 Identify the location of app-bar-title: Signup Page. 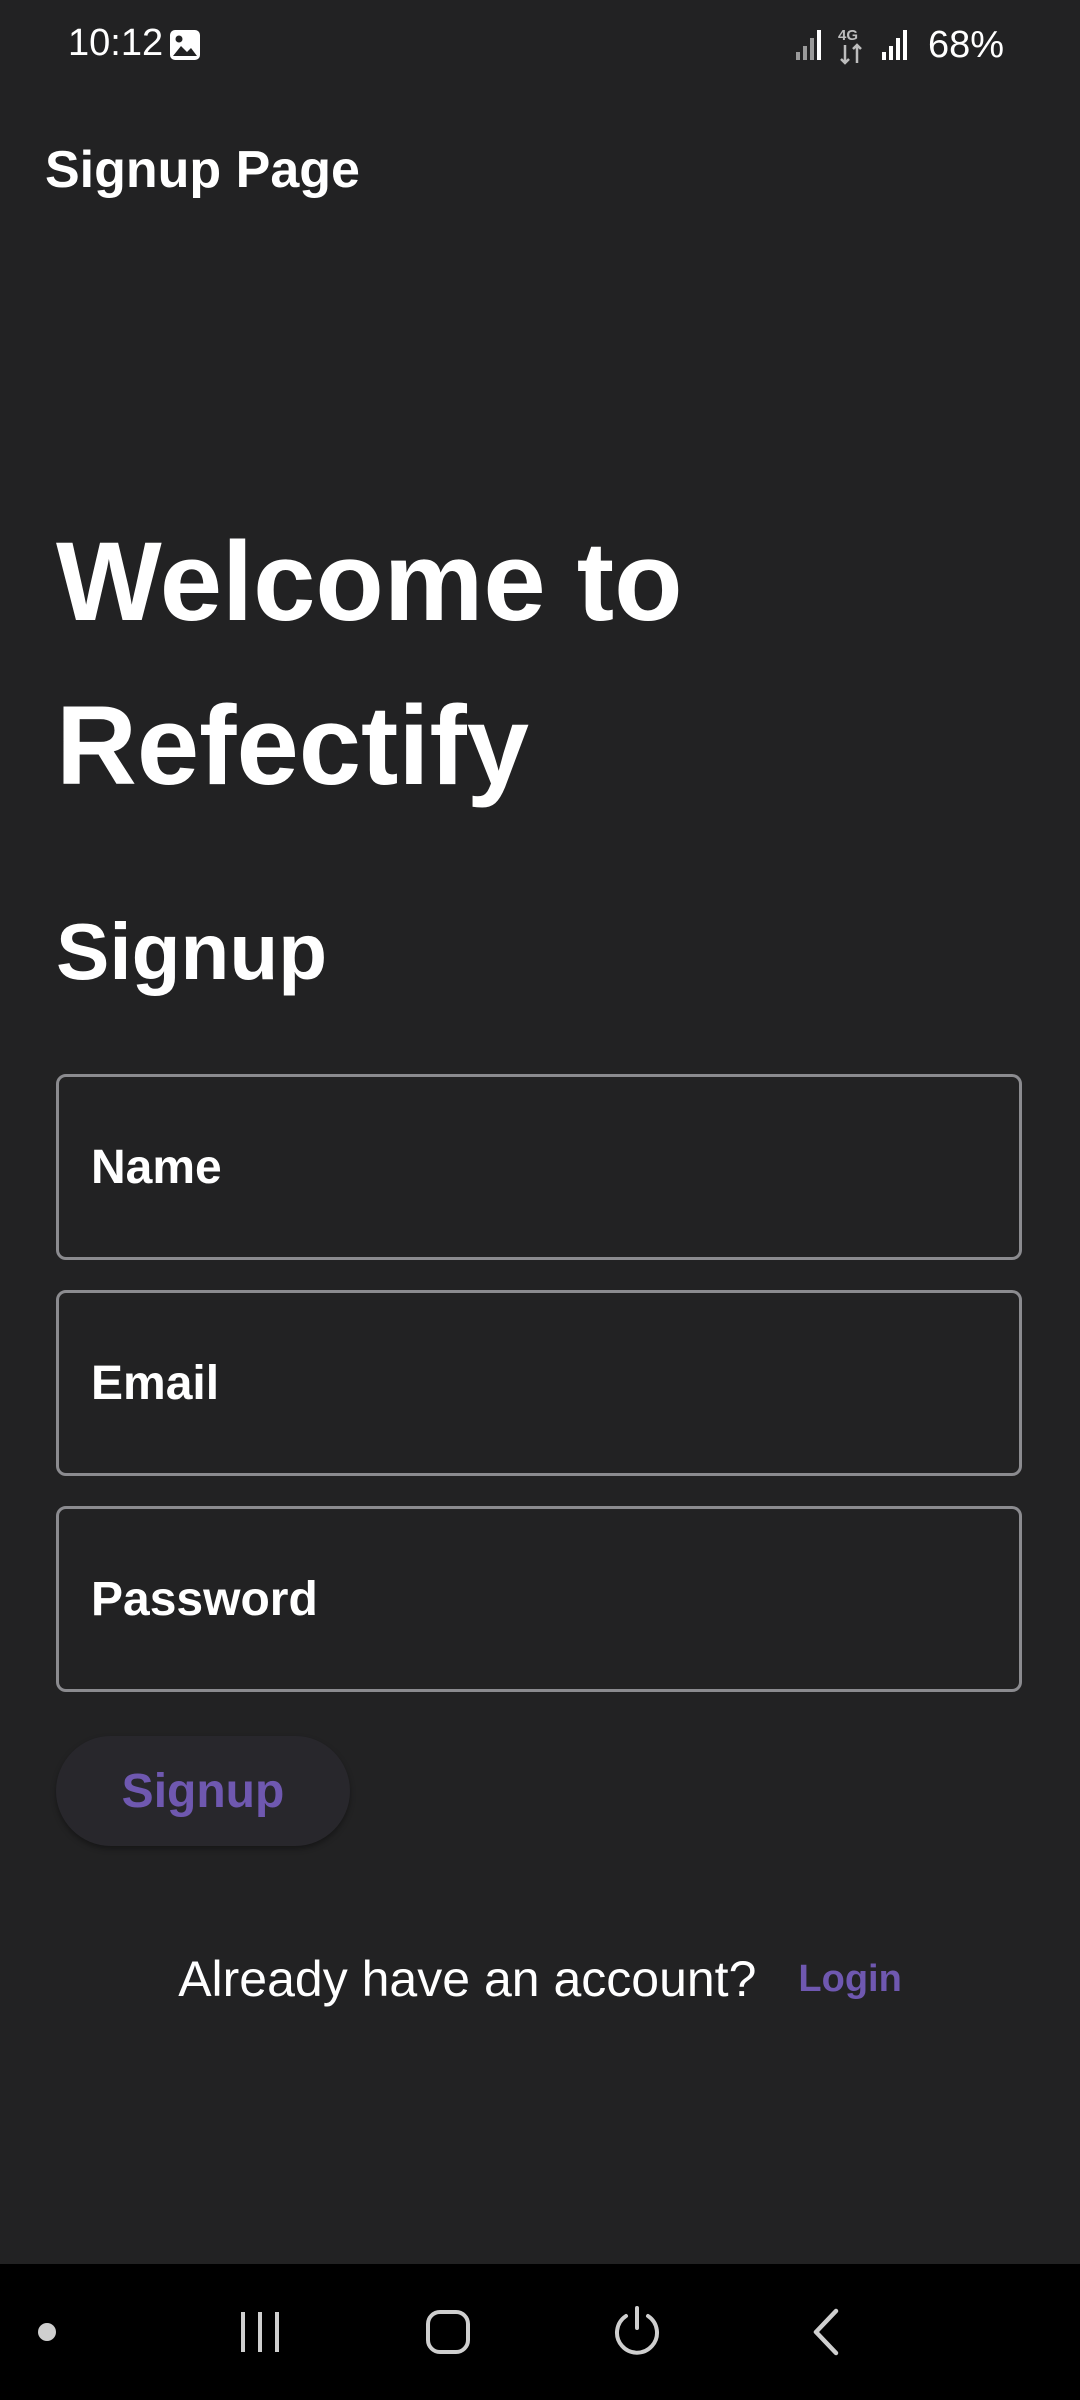
(202, 170).